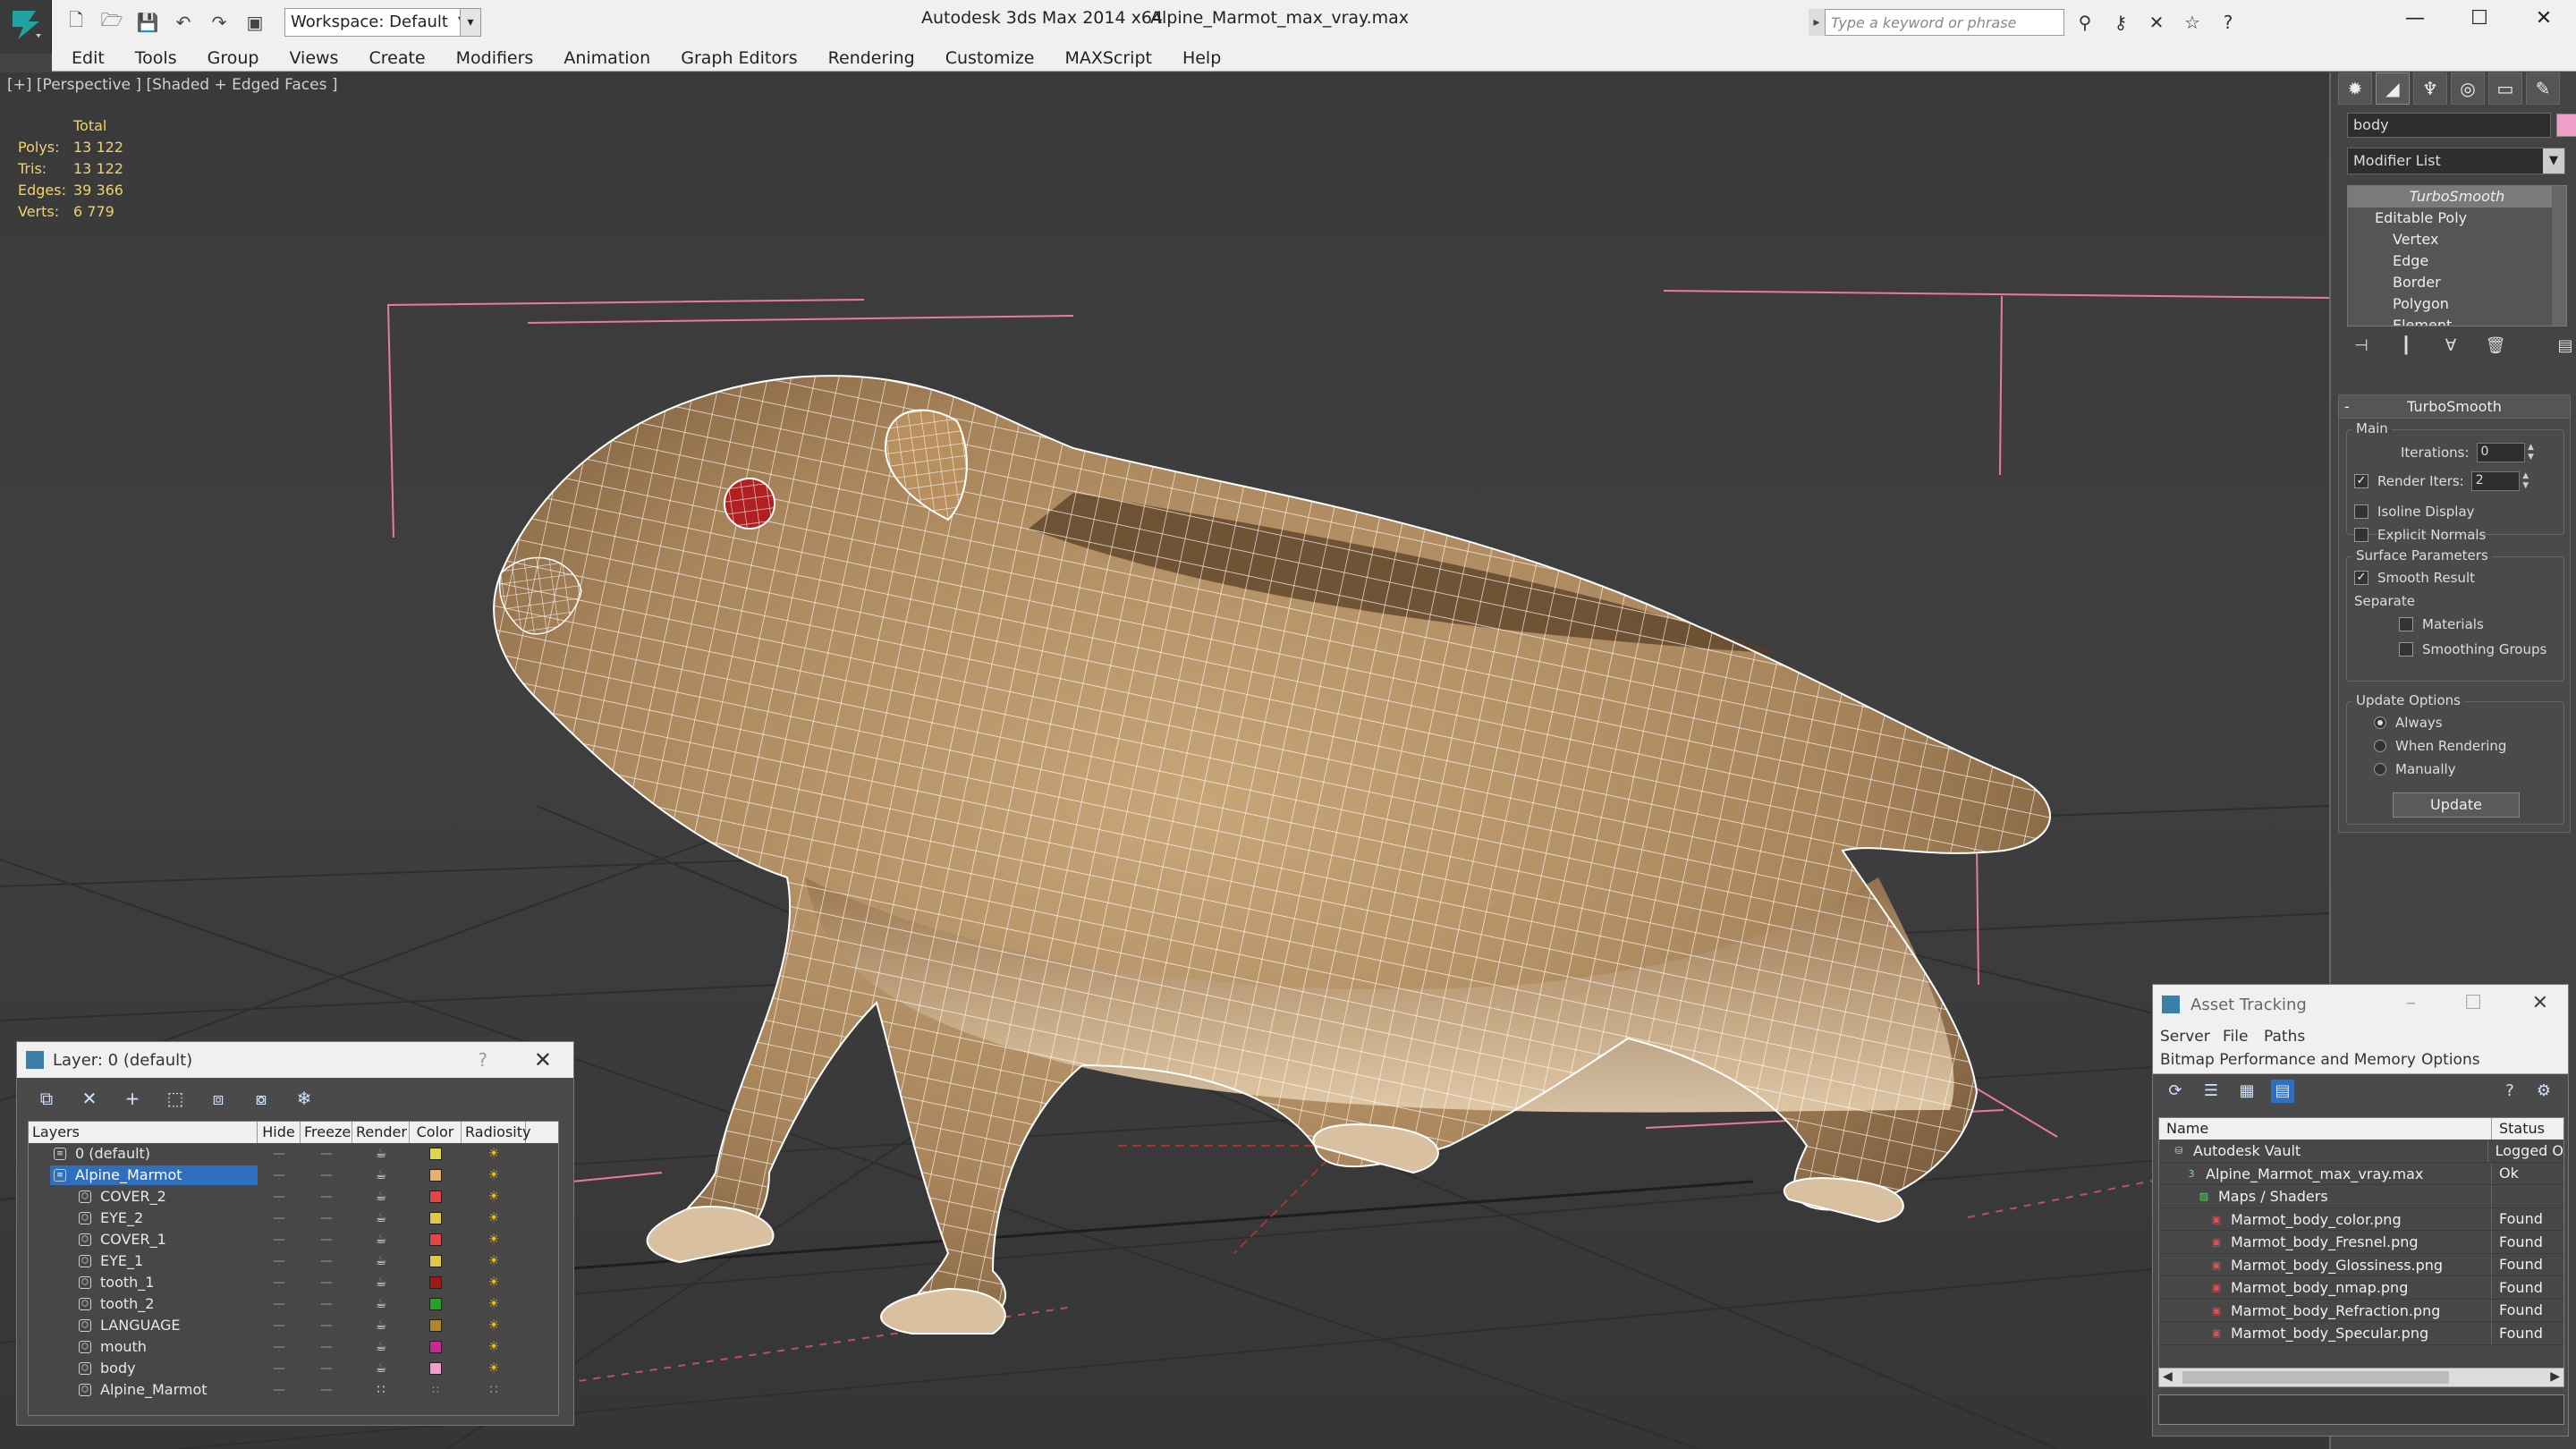 The height and width of the screenshot is (1449, 2576). What do you see at coordinates (2315, 1377) in the screenshot?
I see `scroll-thumb` at bounding box center [2315, 1377].